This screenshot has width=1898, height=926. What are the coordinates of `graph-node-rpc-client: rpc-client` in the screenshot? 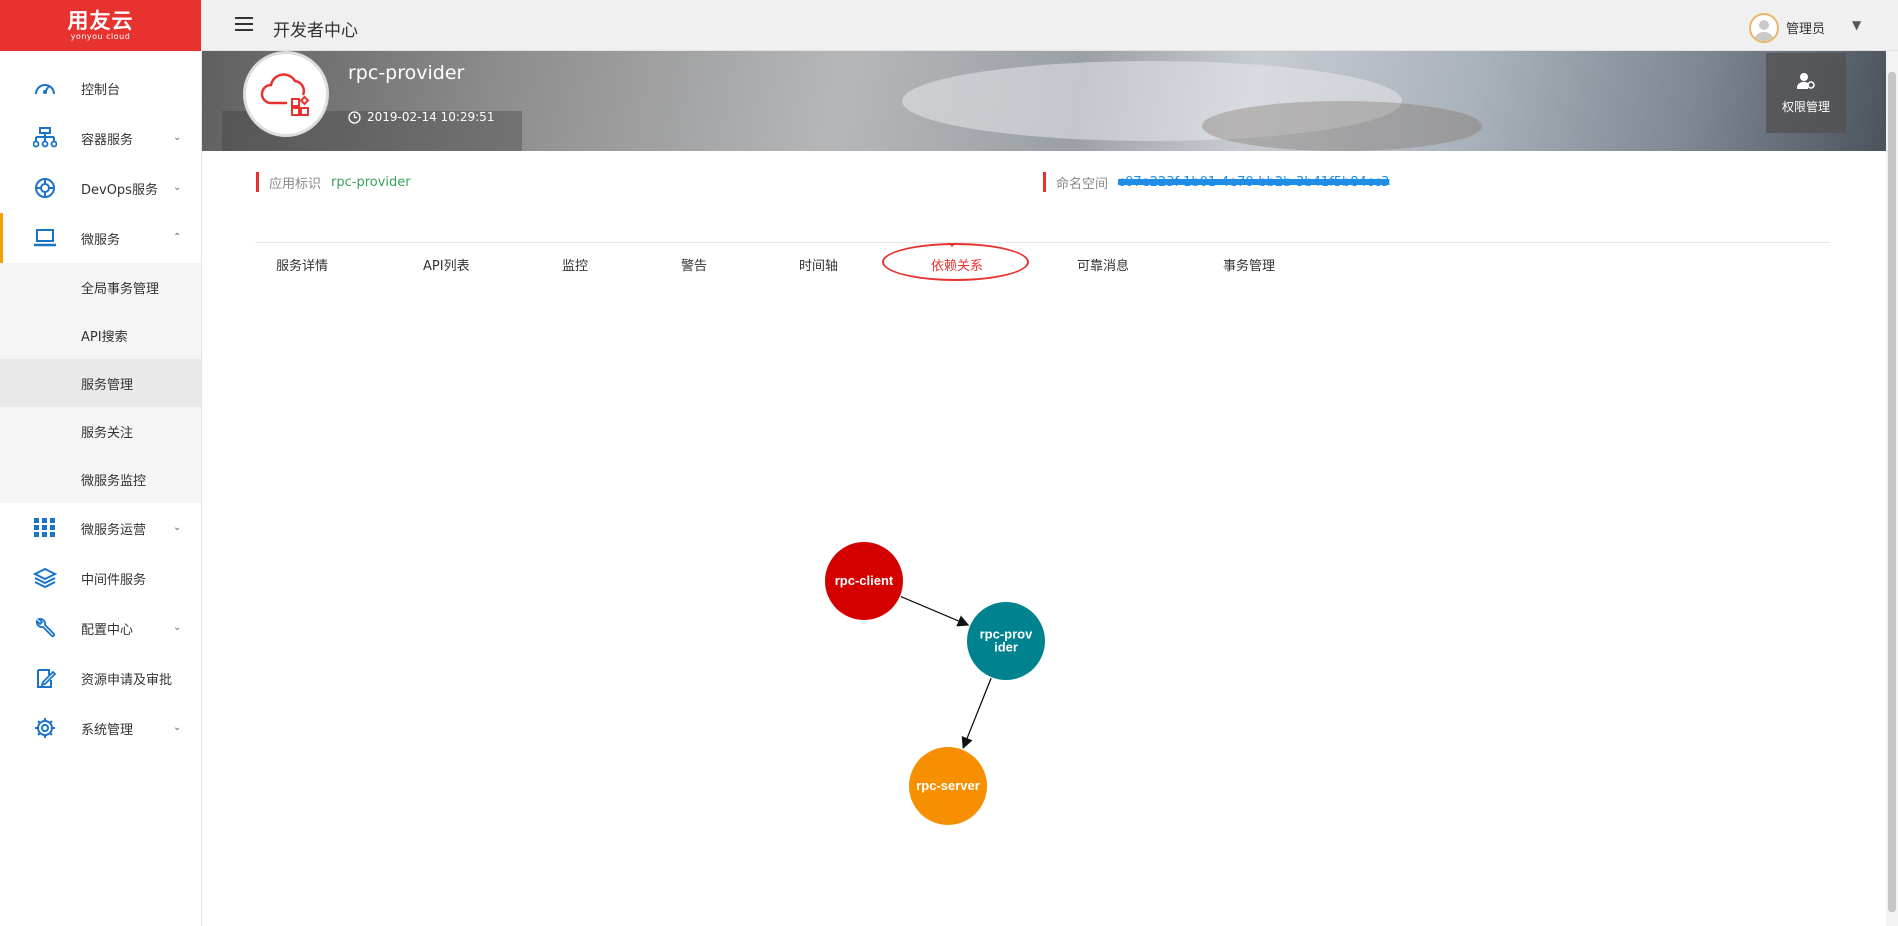 It's located at (864, 581).